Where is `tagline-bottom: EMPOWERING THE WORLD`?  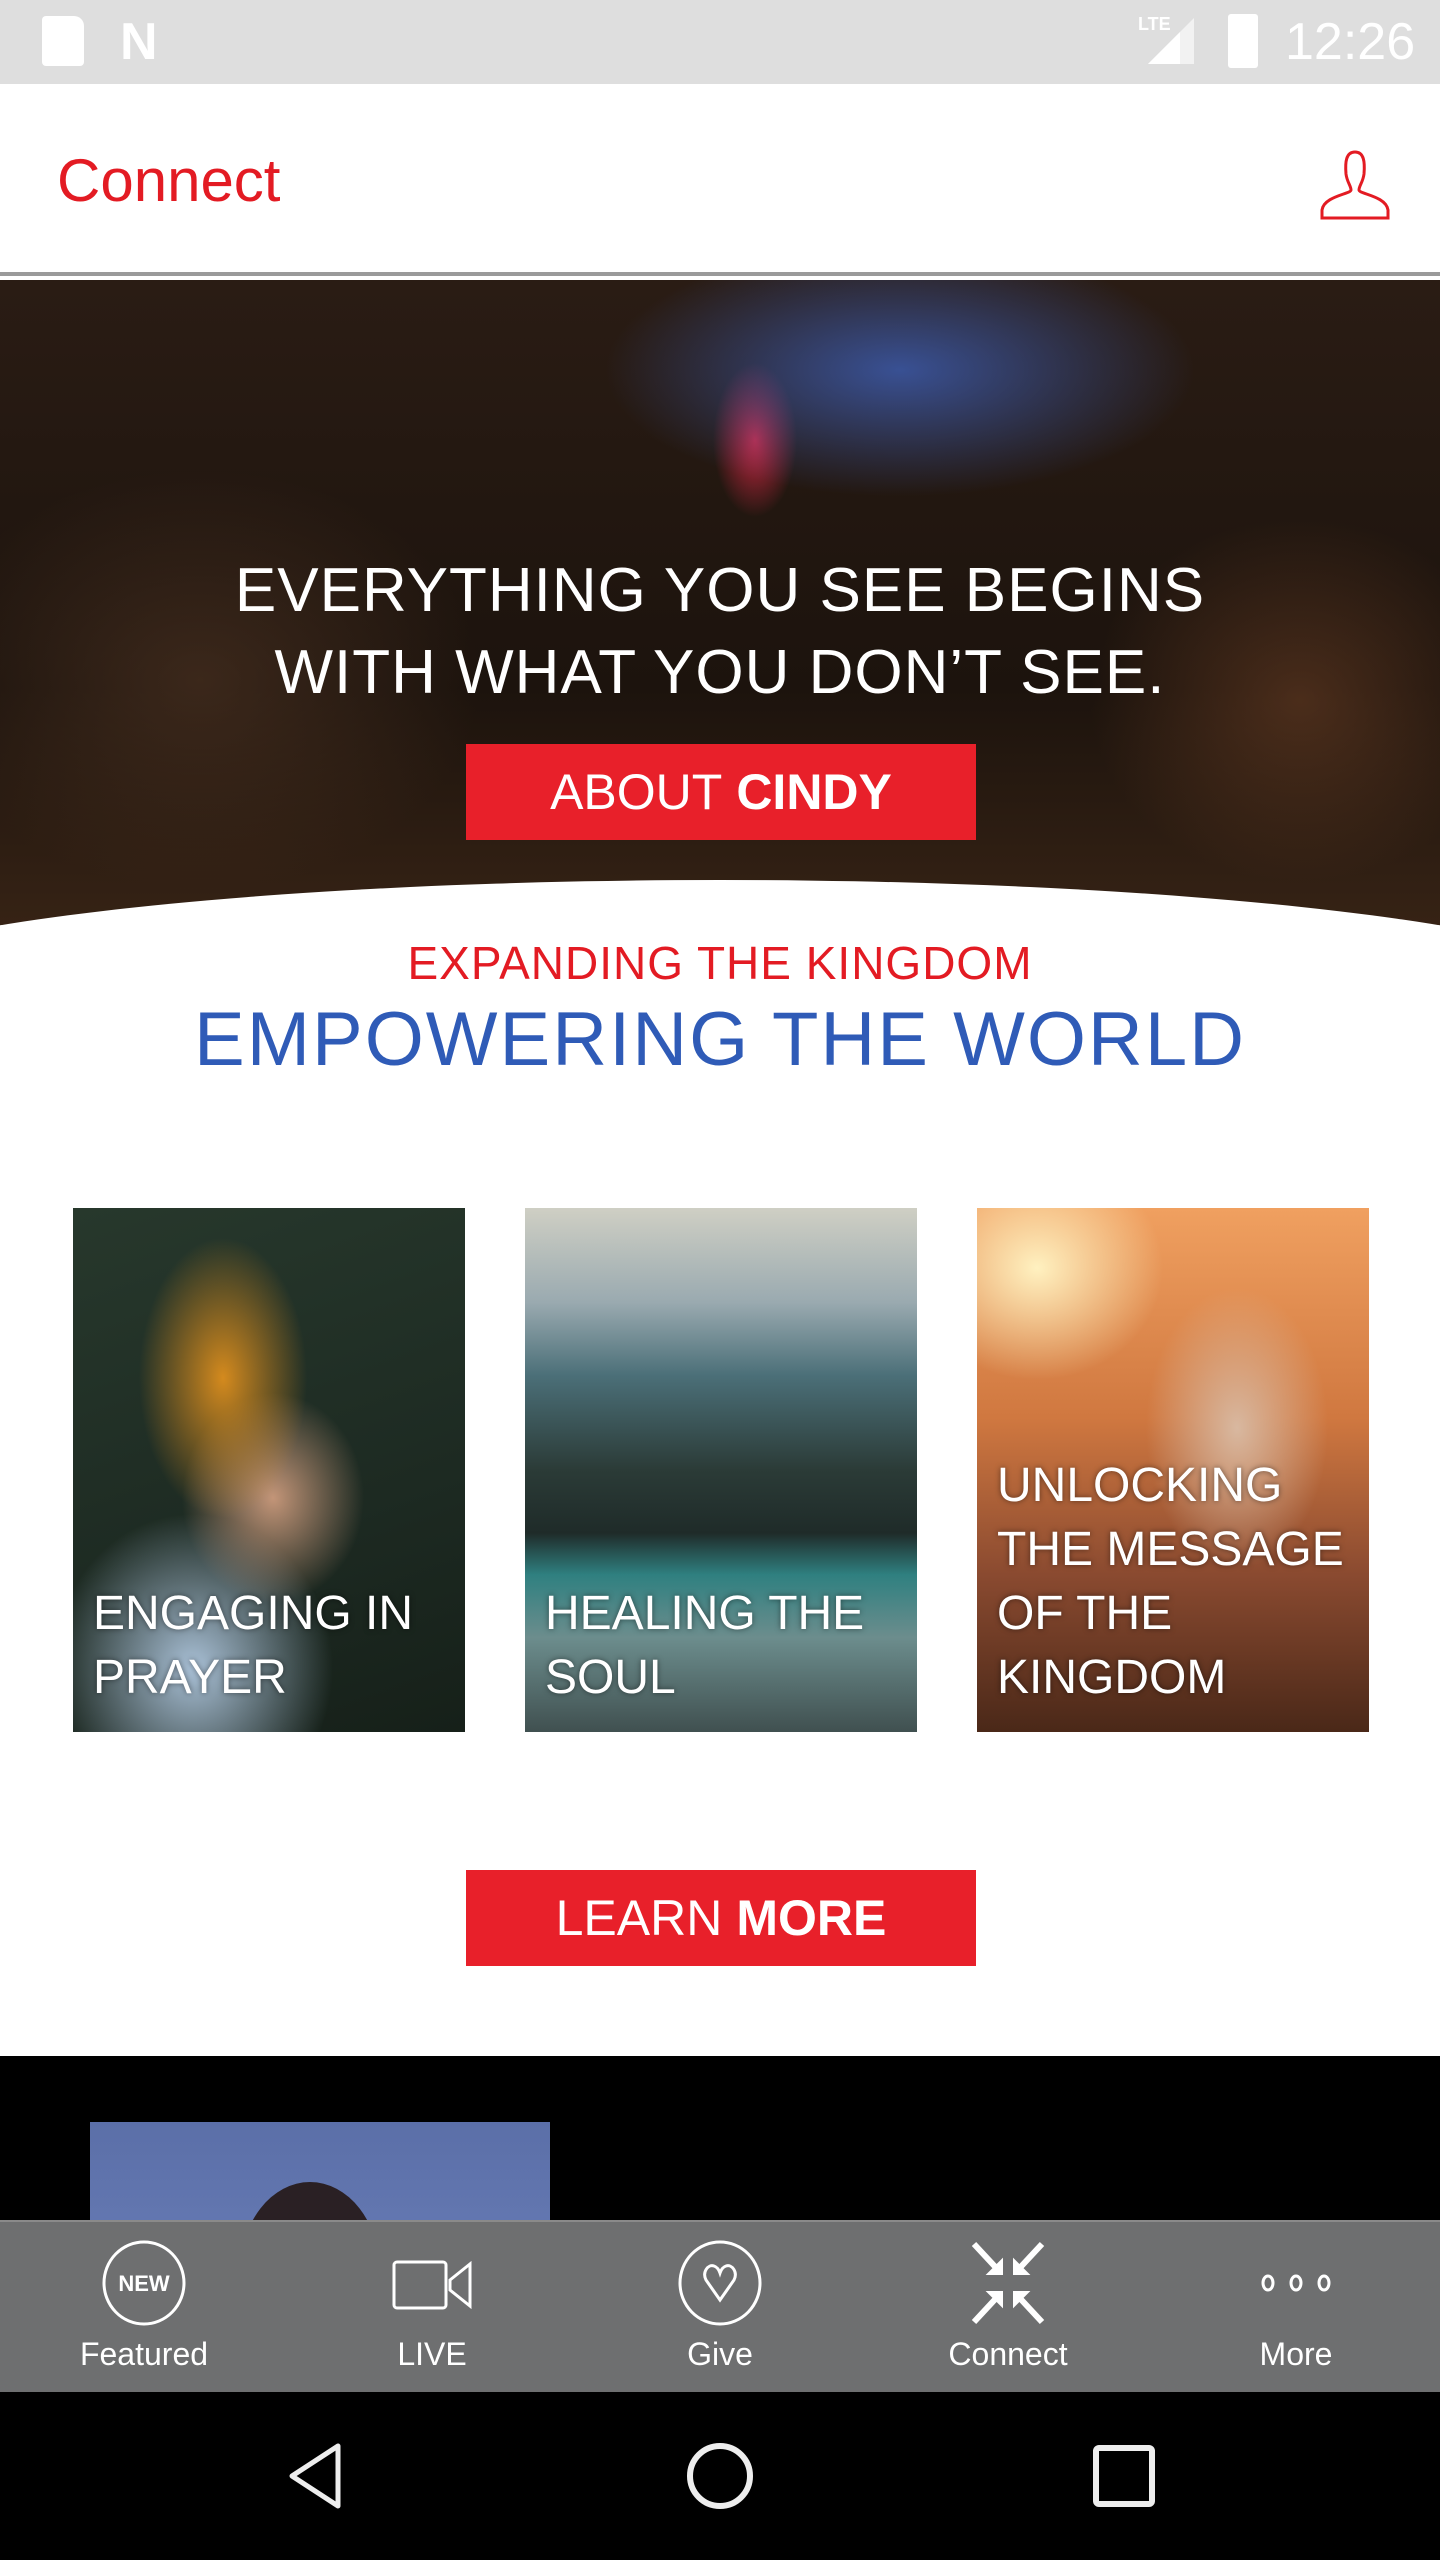
tagline-bottom: EMPOWERING THE WORLD is located at coordinates (720, 1039).